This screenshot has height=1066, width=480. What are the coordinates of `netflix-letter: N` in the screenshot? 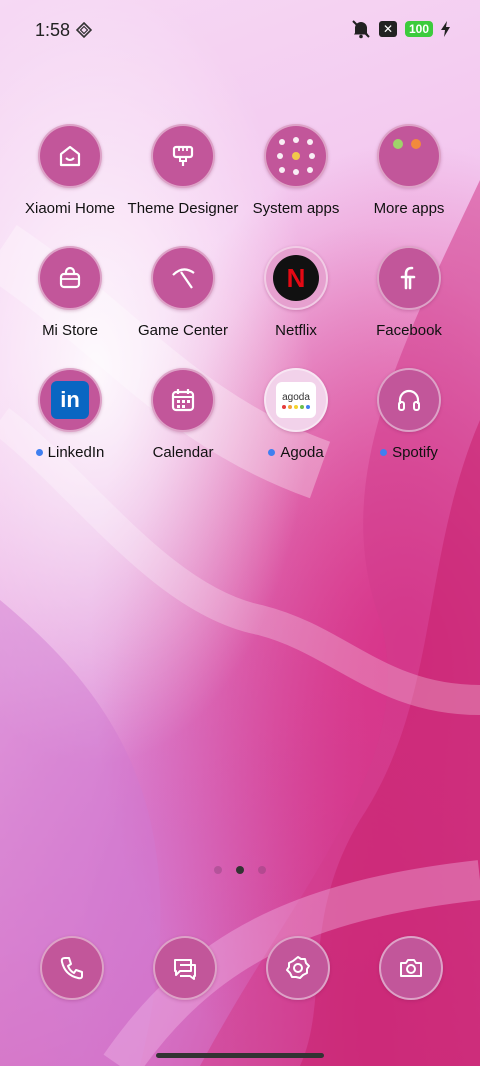 It's located at (296, 277).